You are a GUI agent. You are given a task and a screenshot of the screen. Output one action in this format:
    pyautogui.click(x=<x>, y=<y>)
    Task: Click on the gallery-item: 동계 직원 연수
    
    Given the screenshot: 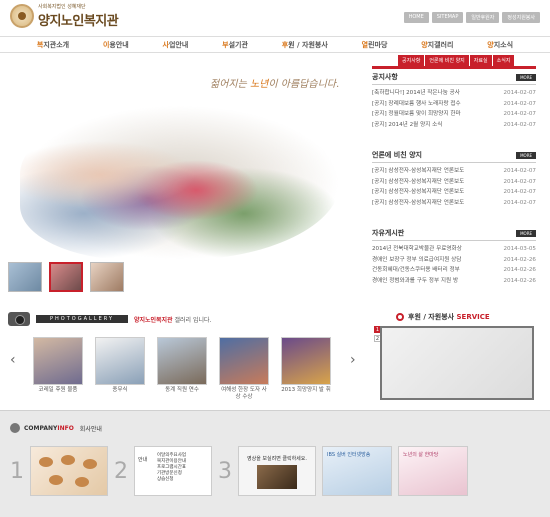 What is the action you would take?
    pyautogui.click(x=182, y=369)
    